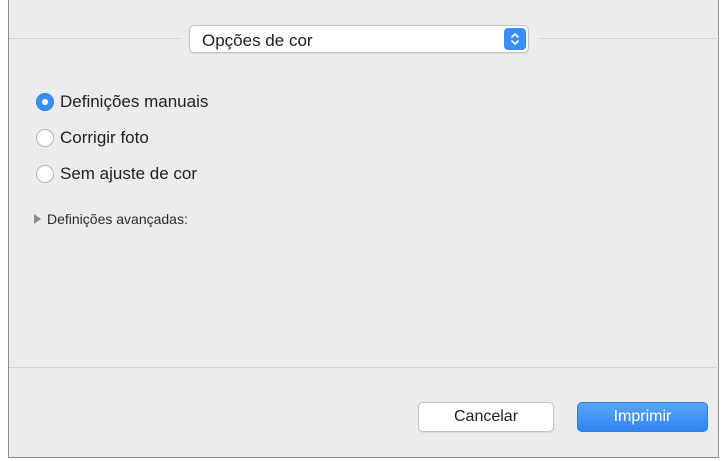 This screenshot has width=722, height=461. I want to click on up-down-chevron-icon, so click(515, 39).